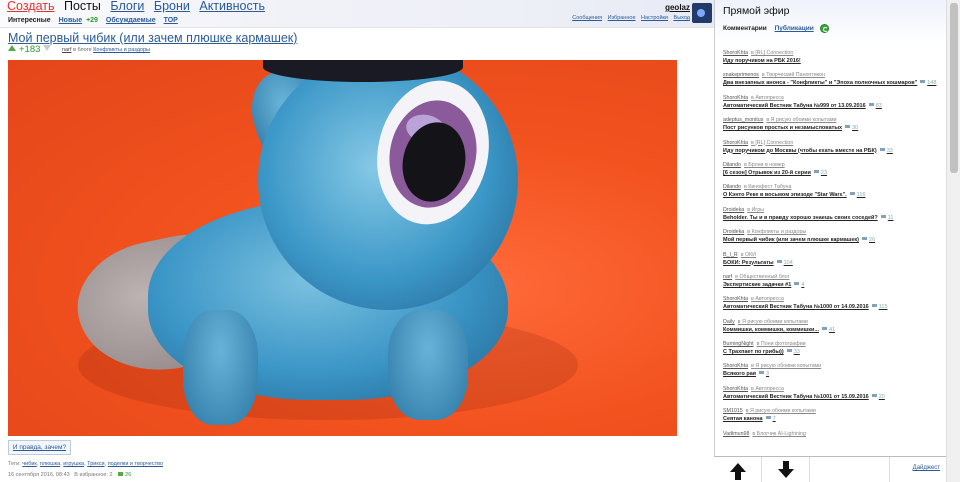 The height and width of the screenshot is (482, 960). I want to click on feed-blog-link: ОКИ, so click(748, 255).